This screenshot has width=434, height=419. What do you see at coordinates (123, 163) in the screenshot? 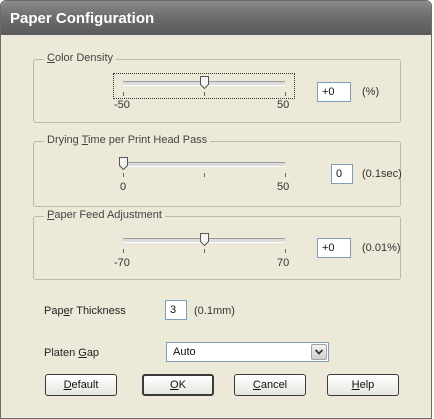
I see `drying-time-thumb` at bounding box center [123, 163].